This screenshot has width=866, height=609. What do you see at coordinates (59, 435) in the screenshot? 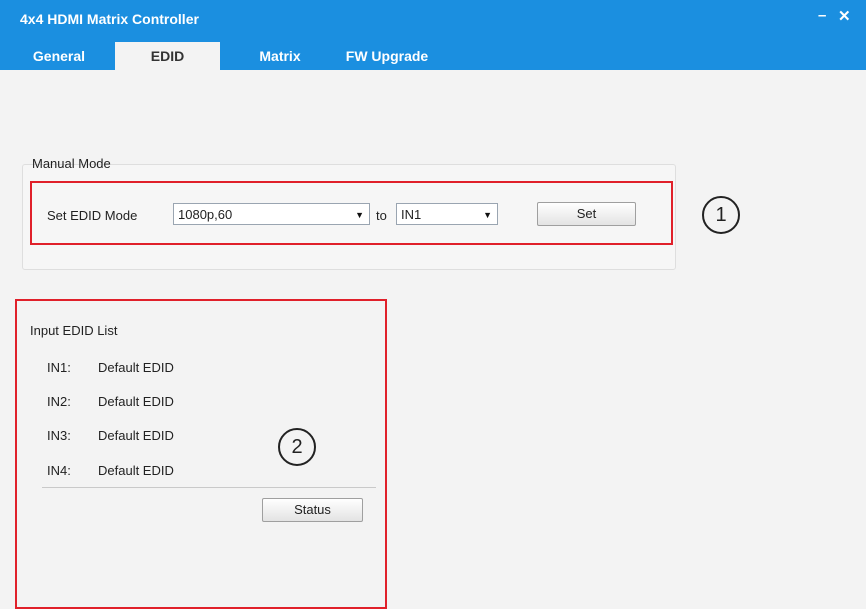
I see `edid-row-input-3: IN3:` at bounding box center [59, 435].